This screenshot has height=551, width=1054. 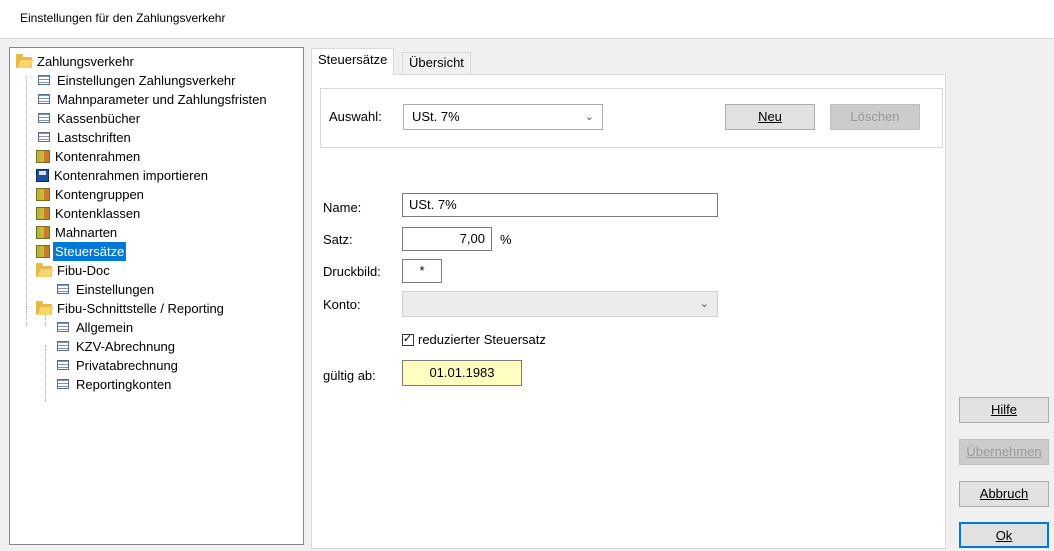 What do you see at coordinates (95, 327) in the screenshot?
I see `tree-item-allgemein: Allgemein` at bounding box center [95, 327].